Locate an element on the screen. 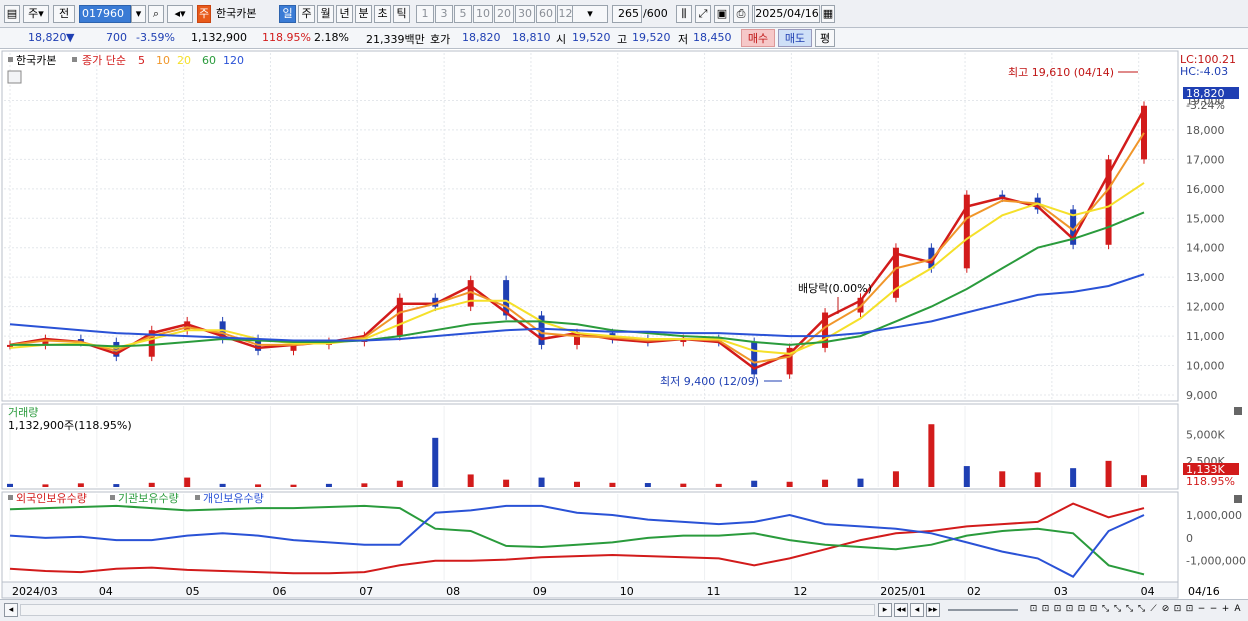  date-input: 2025/04/16 is located at coordinates (787, 14).